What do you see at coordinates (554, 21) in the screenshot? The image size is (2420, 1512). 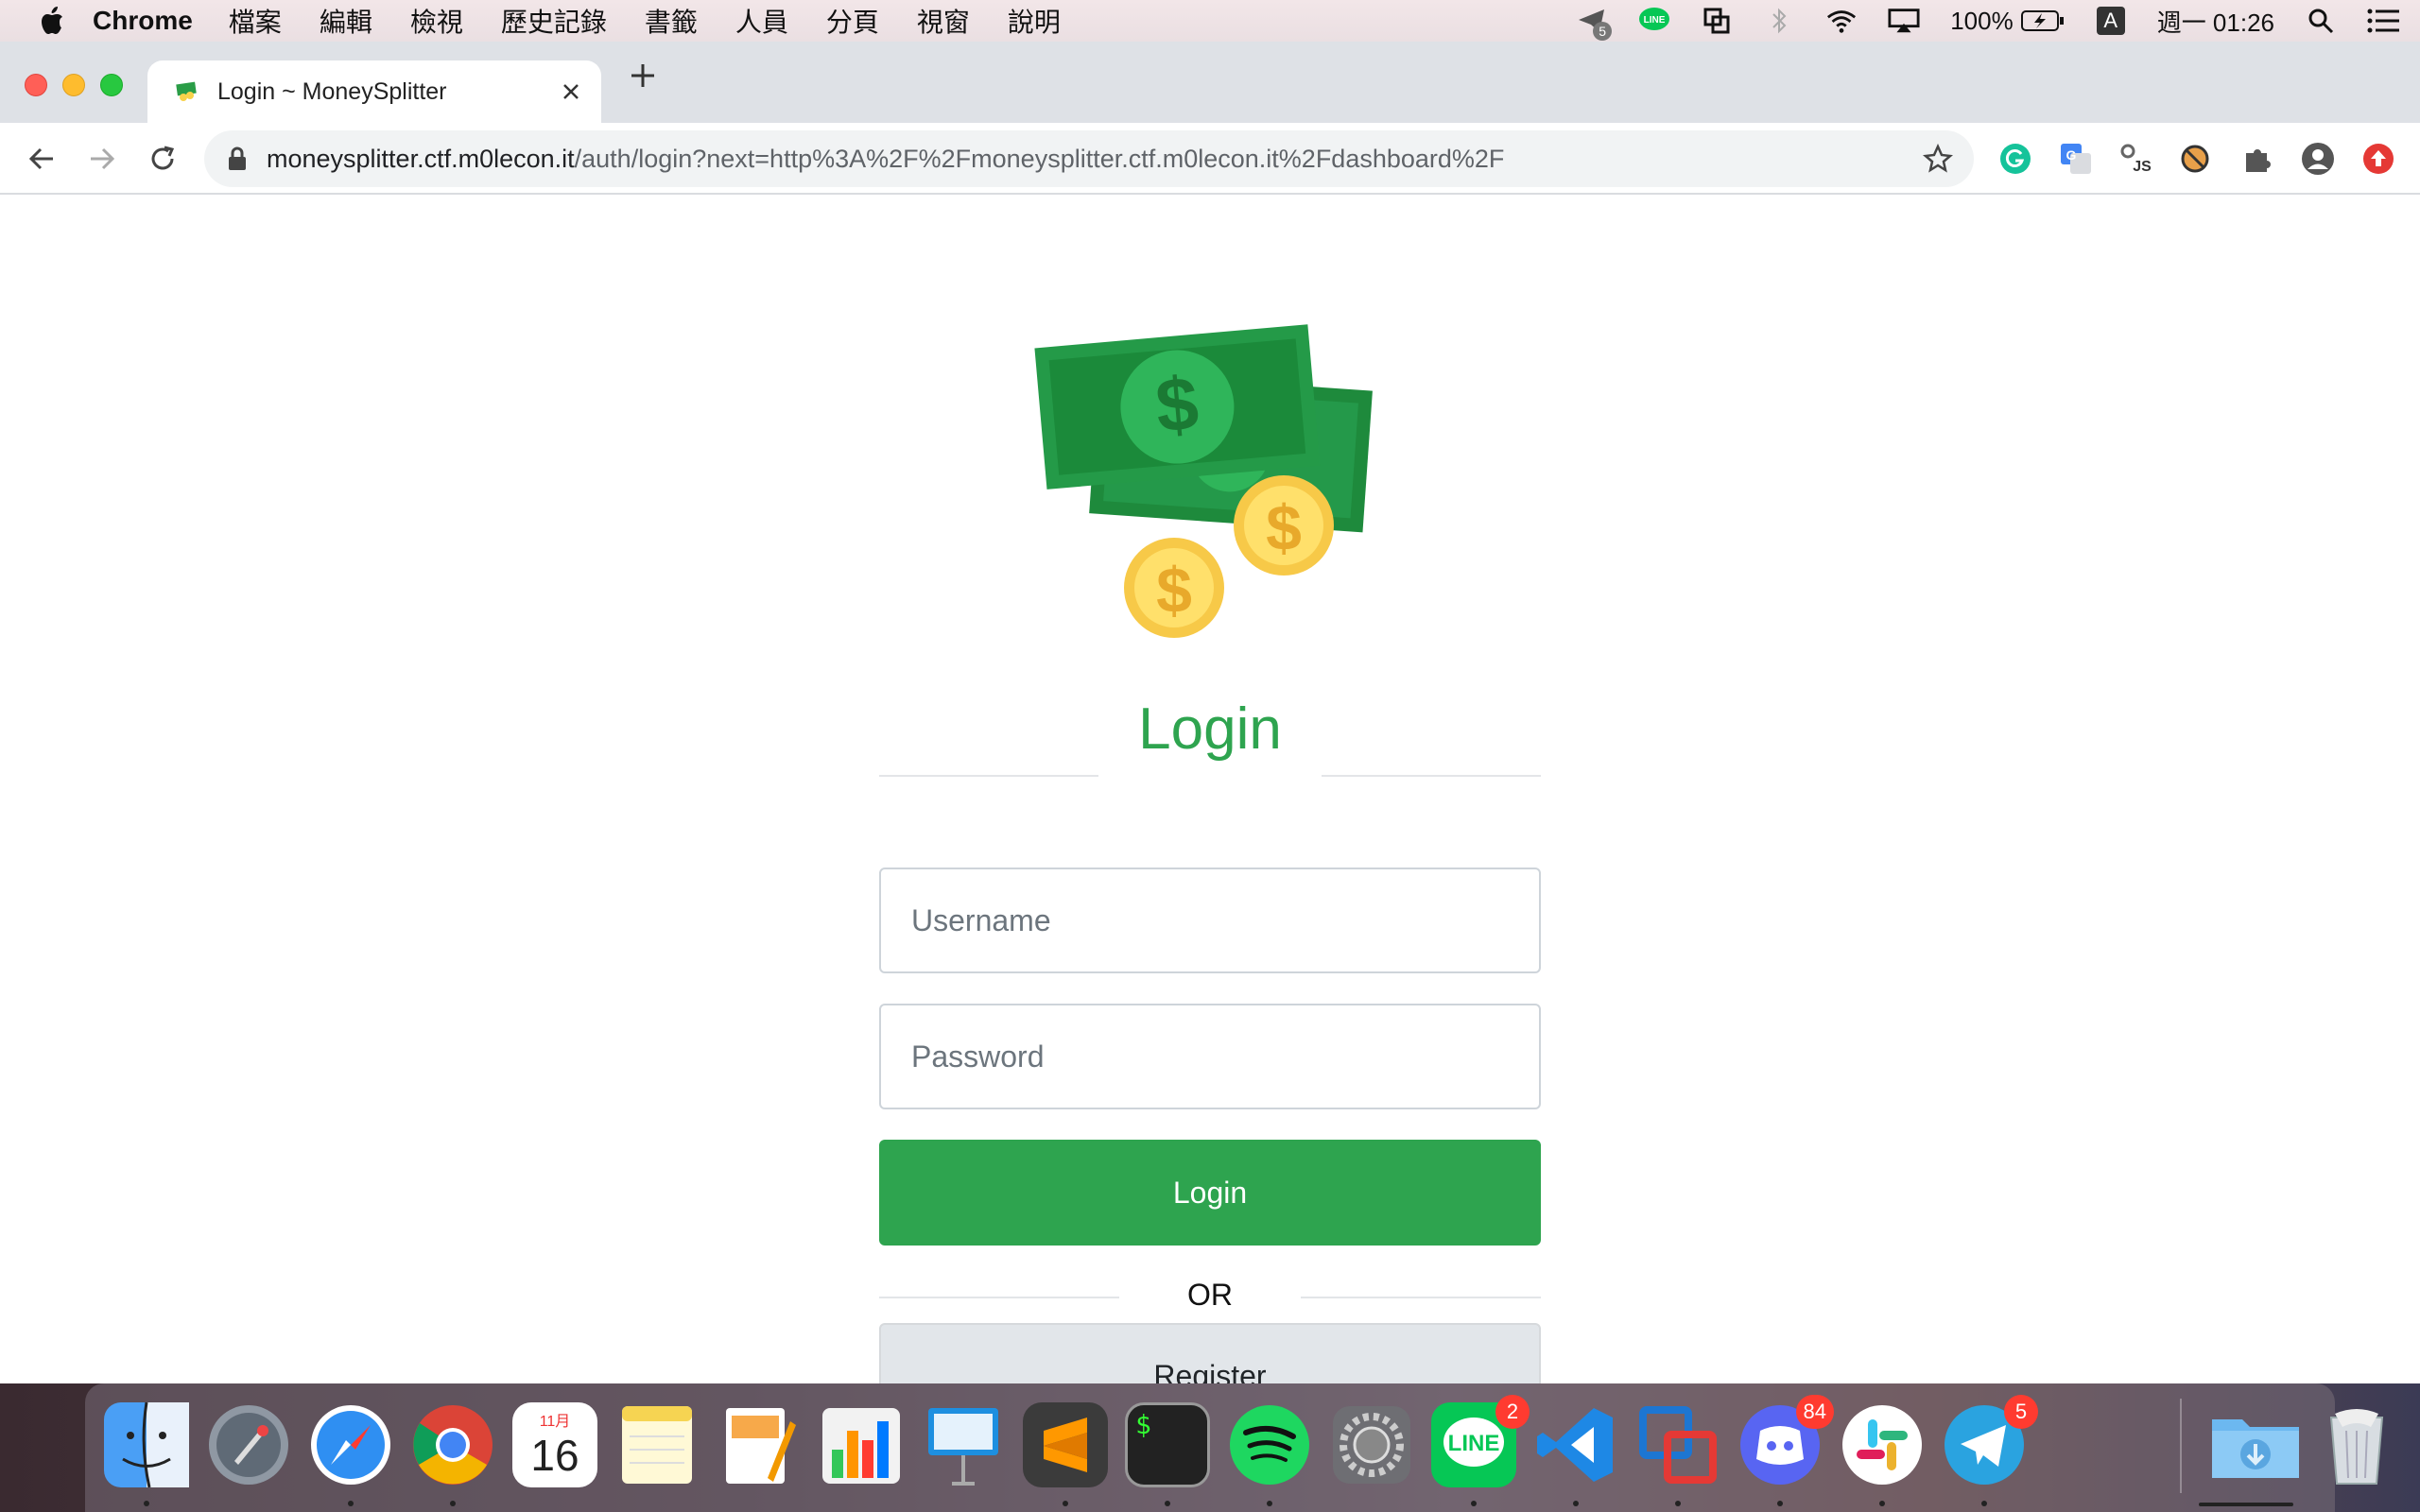 I see `menu-history: 歷史記錄` at bounding box center [554, 21].